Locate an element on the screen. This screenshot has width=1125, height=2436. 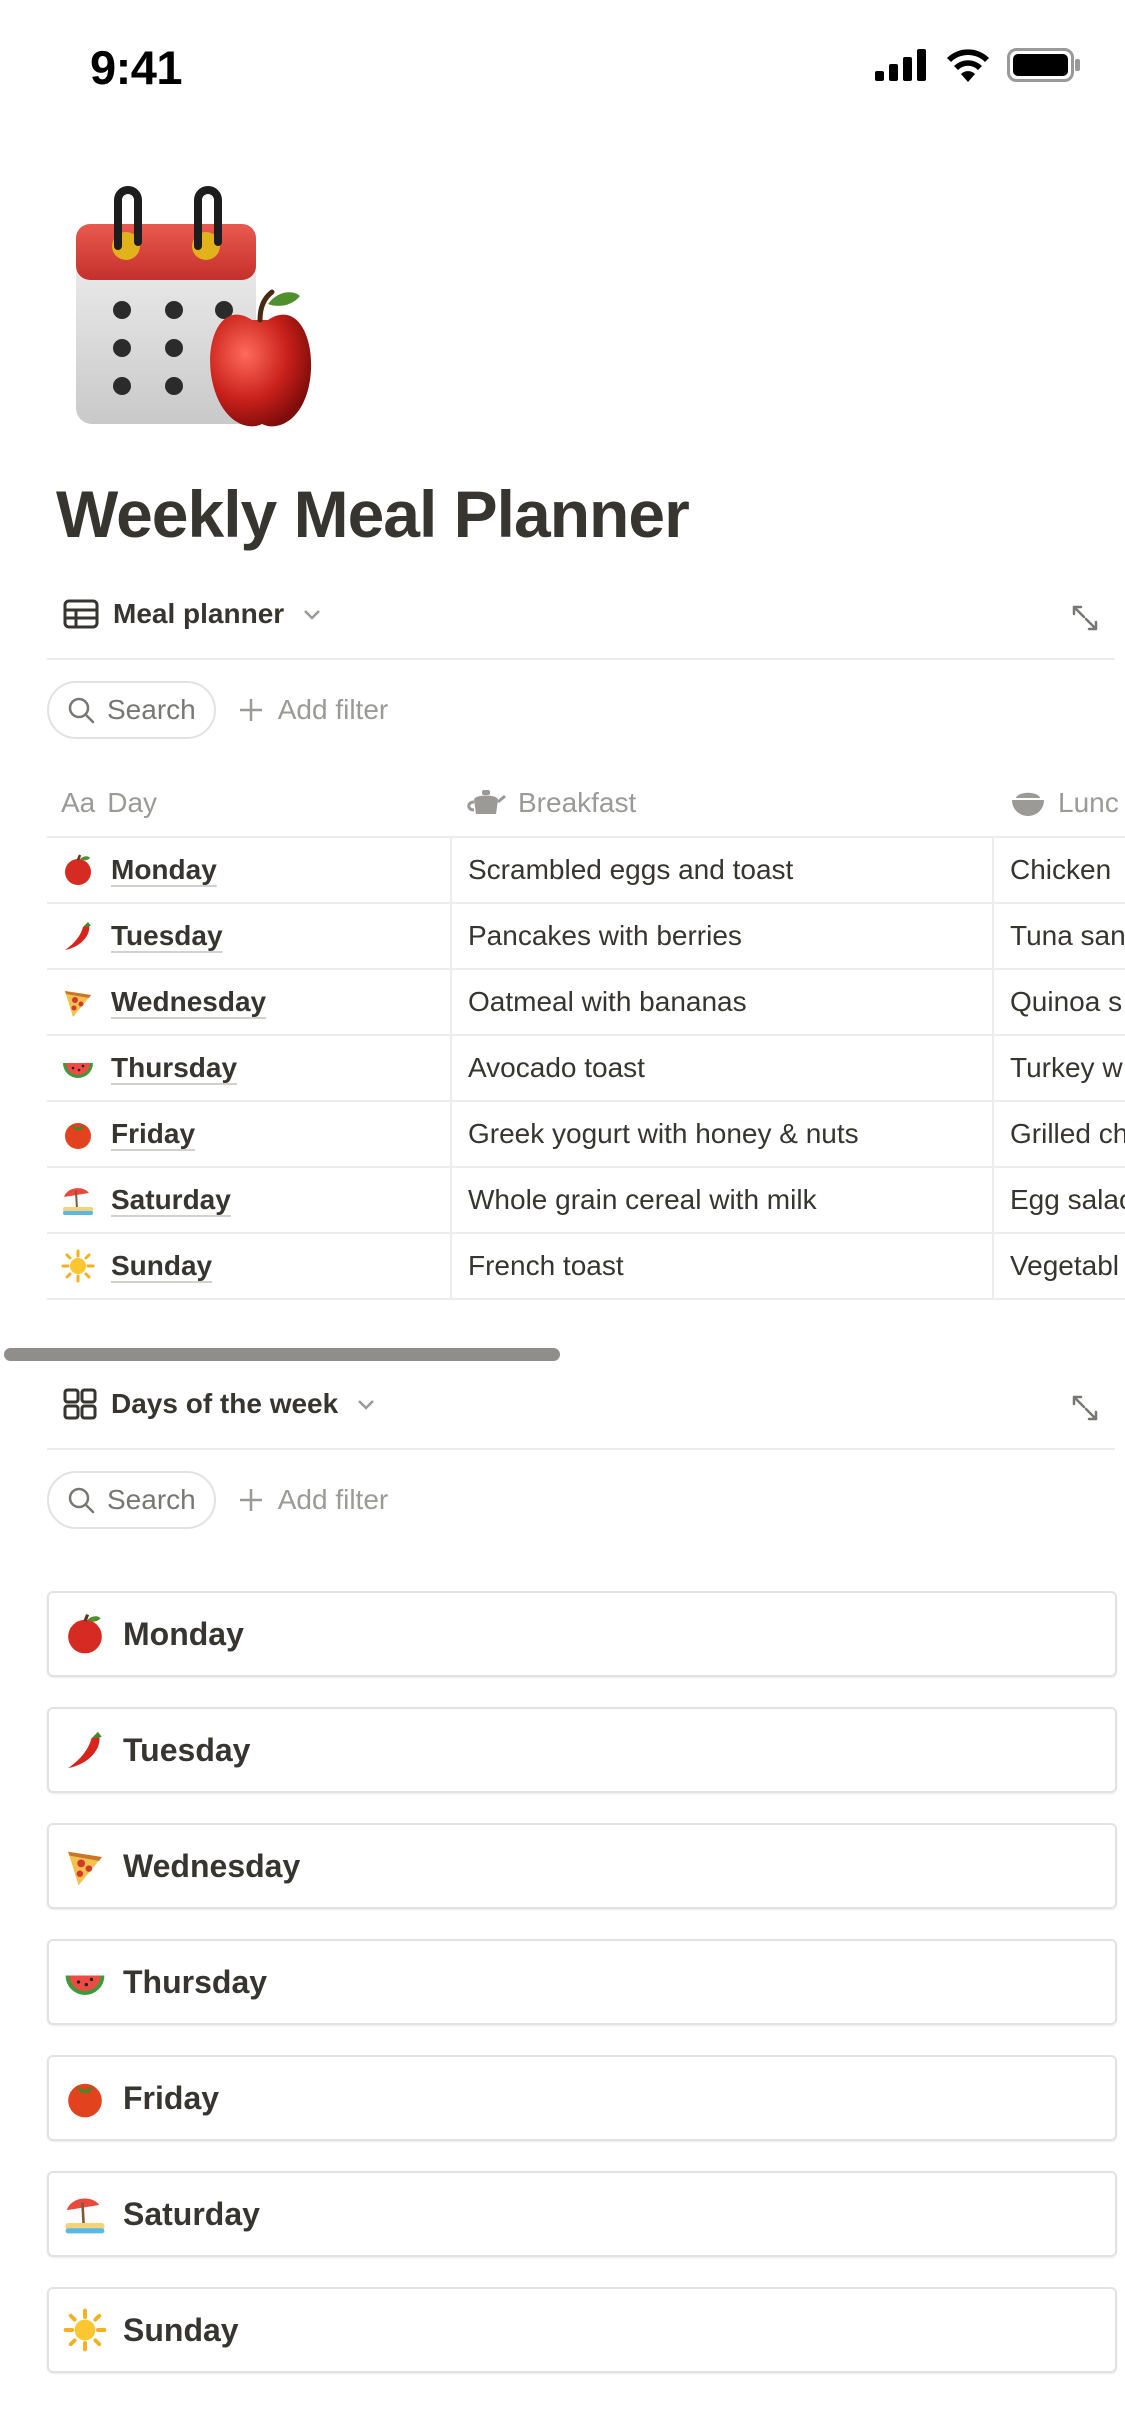
card-label: Sunday is located at coordinates (181, 2329).